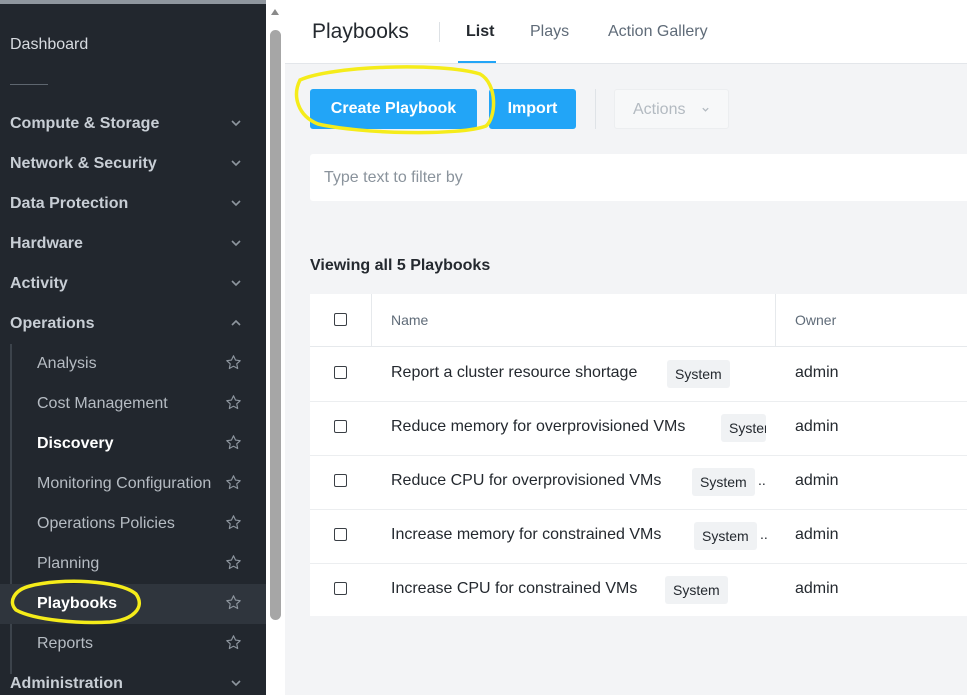 This screenshot has height=695, width=967. Describe the element at coordinates (102, 403) in the screenshot. I see `sidebar-item-label: Cost Management` at that location.